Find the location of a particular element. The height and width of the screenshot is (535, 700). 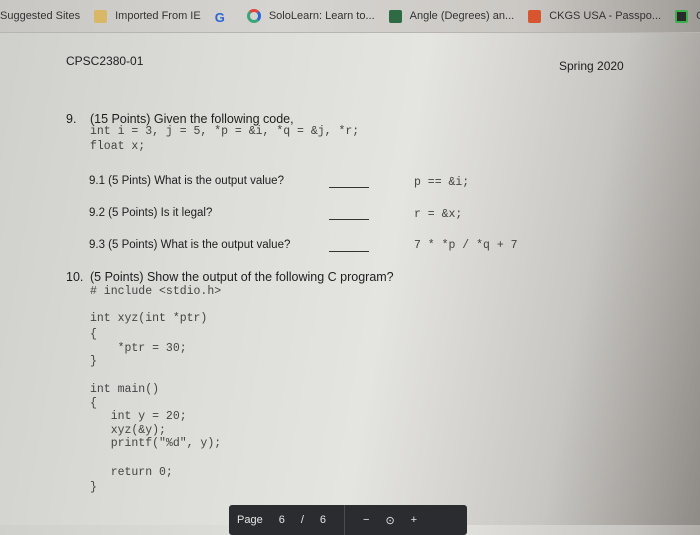

subquestion-9-1: 9.1 (5 Pints) What is the output value? is located at coordinates (186, 181).